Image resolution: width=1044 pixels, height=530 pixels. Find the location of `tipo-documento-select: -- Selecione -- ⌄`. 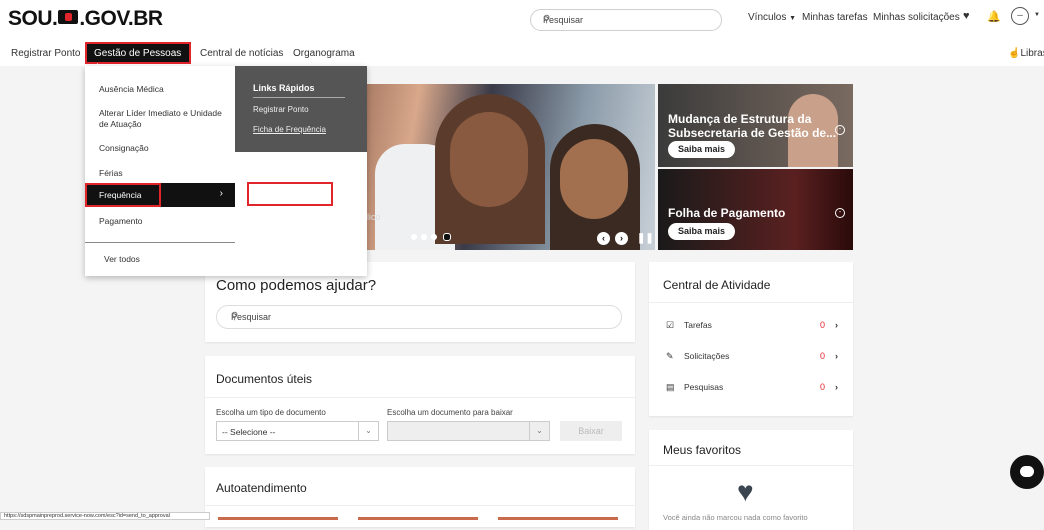

tipo-documento-select: -- Selecione -- ⌄ is located at coordinates (297, 431).